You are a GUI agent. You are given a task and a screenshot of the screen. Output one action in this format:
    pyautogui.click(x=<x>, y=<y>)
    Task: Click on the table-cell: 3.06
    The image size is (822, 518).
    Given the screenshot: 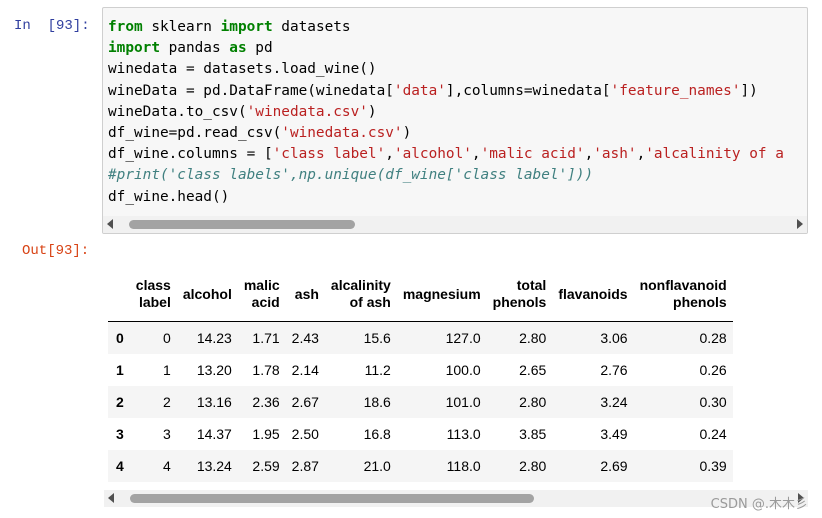 What is the action you would take?
    pyautogui.click(x=614, y=337)
    